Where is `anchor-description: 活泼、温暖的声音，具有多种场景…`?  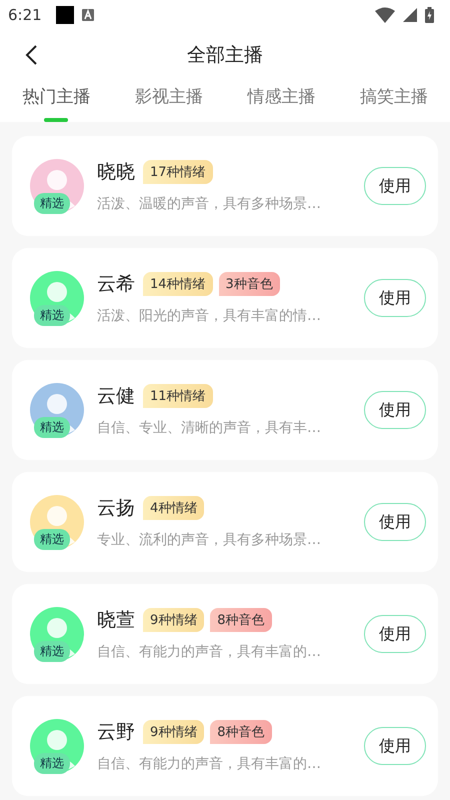 anchor-description: 活泼、温暖的声音，具有多种场景… is located at coordinates (209, 204).